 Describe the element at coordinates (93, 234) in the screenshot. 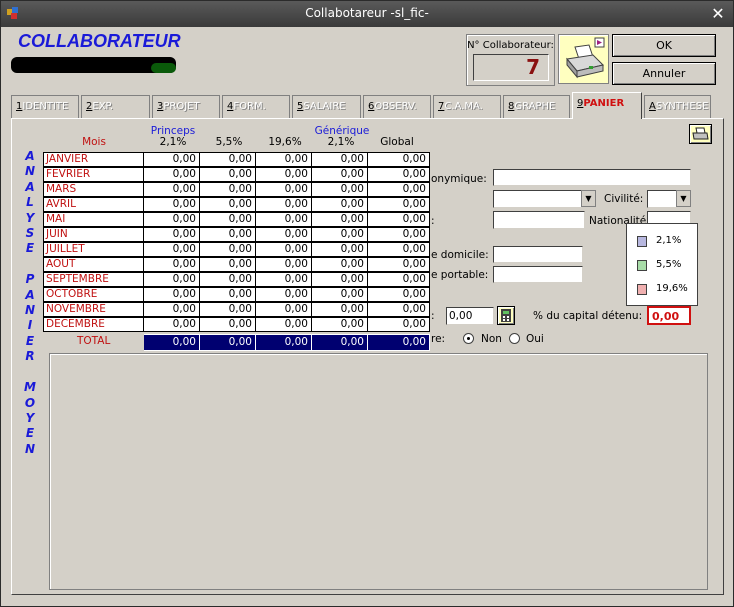

I see `month-cell: JUIN` at that location.